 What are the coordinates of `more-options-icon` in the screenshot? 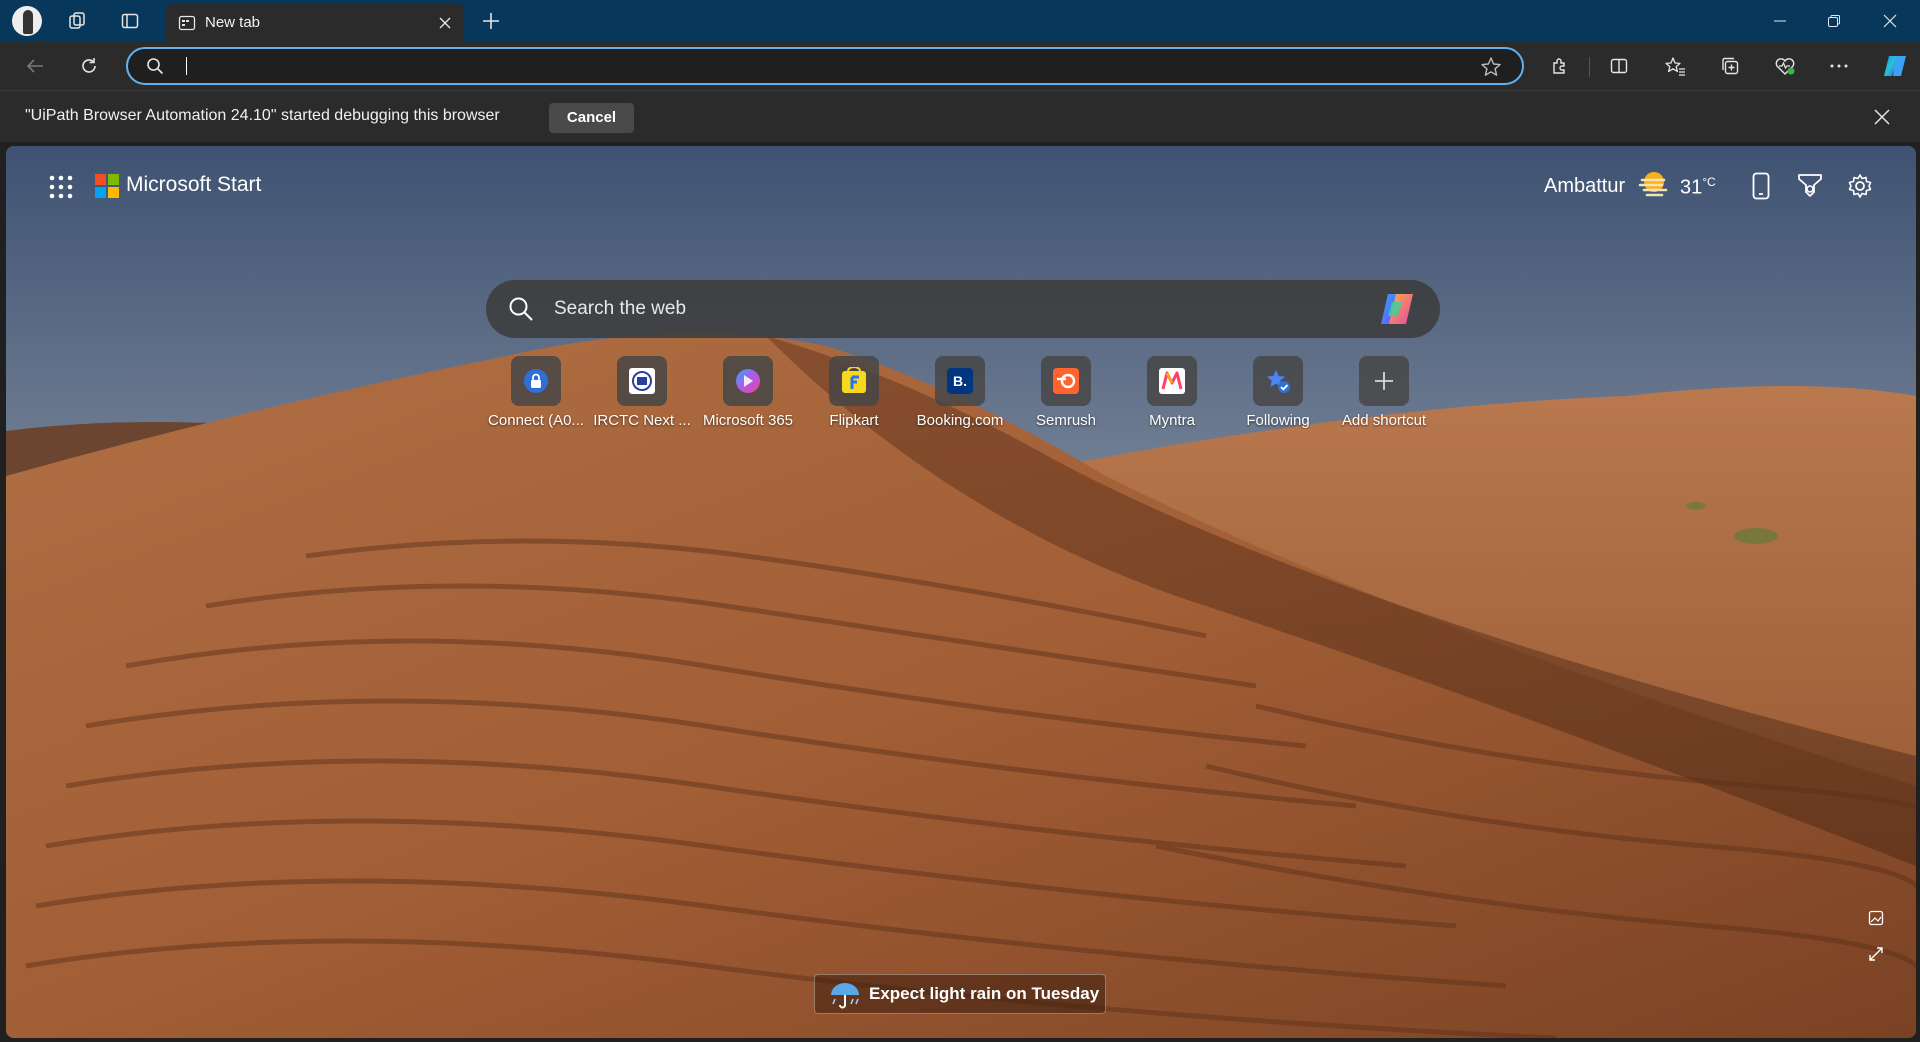 It's located at (1839, 66).